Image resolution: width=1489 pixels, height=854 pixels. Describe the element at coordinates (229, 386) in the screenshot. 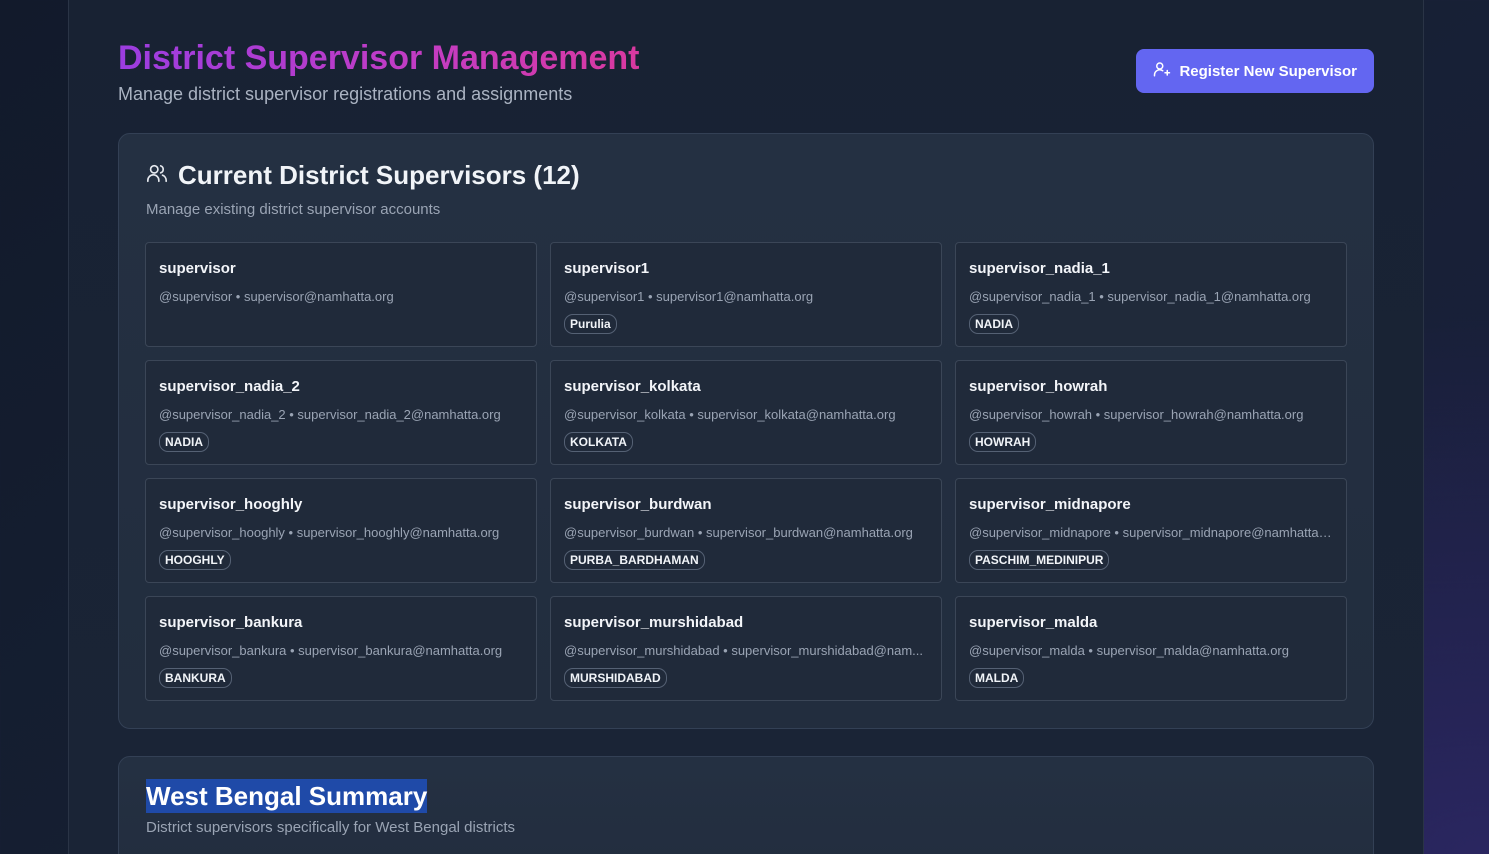

I see `supervisor-name: supervisor_nadia_2` at that location.